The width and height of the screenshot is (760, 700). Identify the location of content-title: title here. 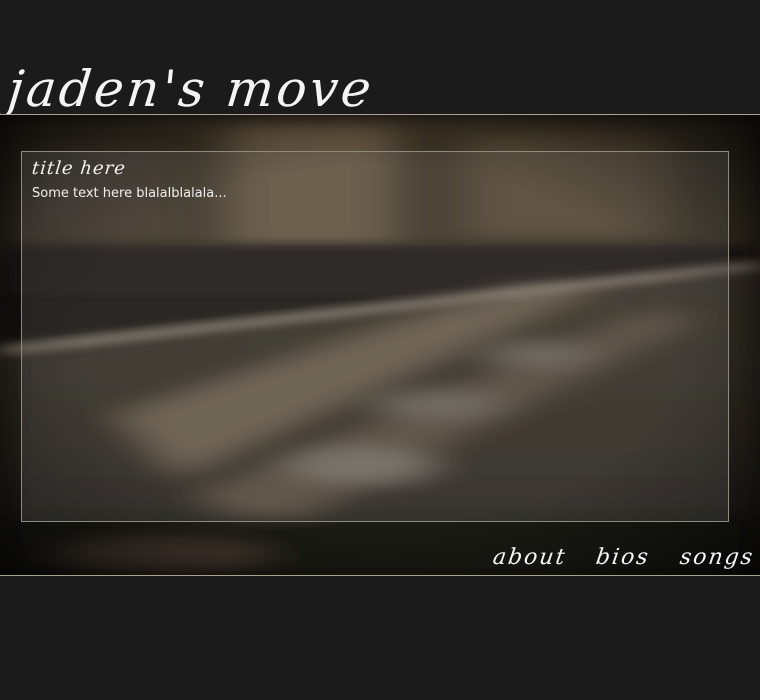
(78, 168).